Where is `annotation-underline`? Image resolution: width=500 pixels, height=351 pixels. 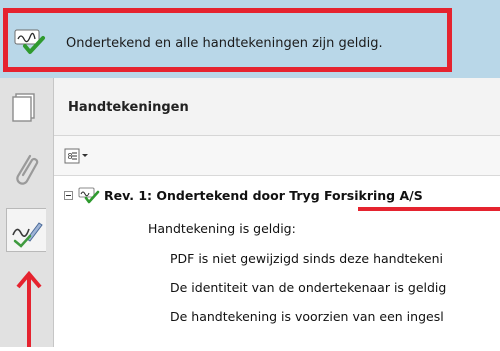 annotation-underline is located at coordinates (429, 209).